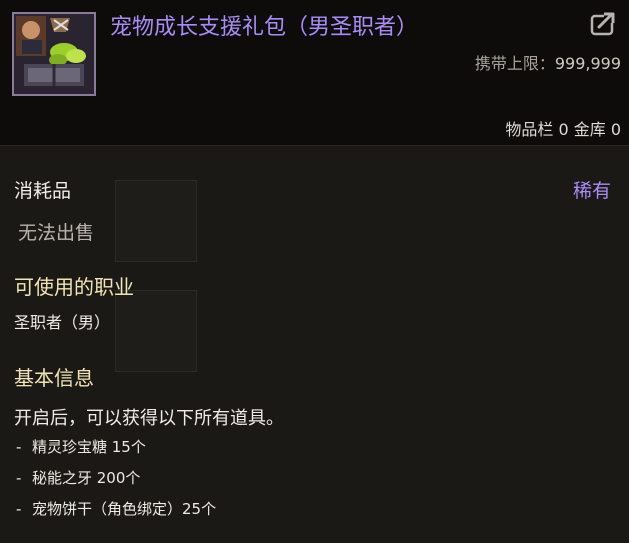 This screenshot has width=629, height=543. What do you see at coordinates (43, 191) in the screenshot?
I see `item-category: 消耗品` at bounding box center [43, 191].